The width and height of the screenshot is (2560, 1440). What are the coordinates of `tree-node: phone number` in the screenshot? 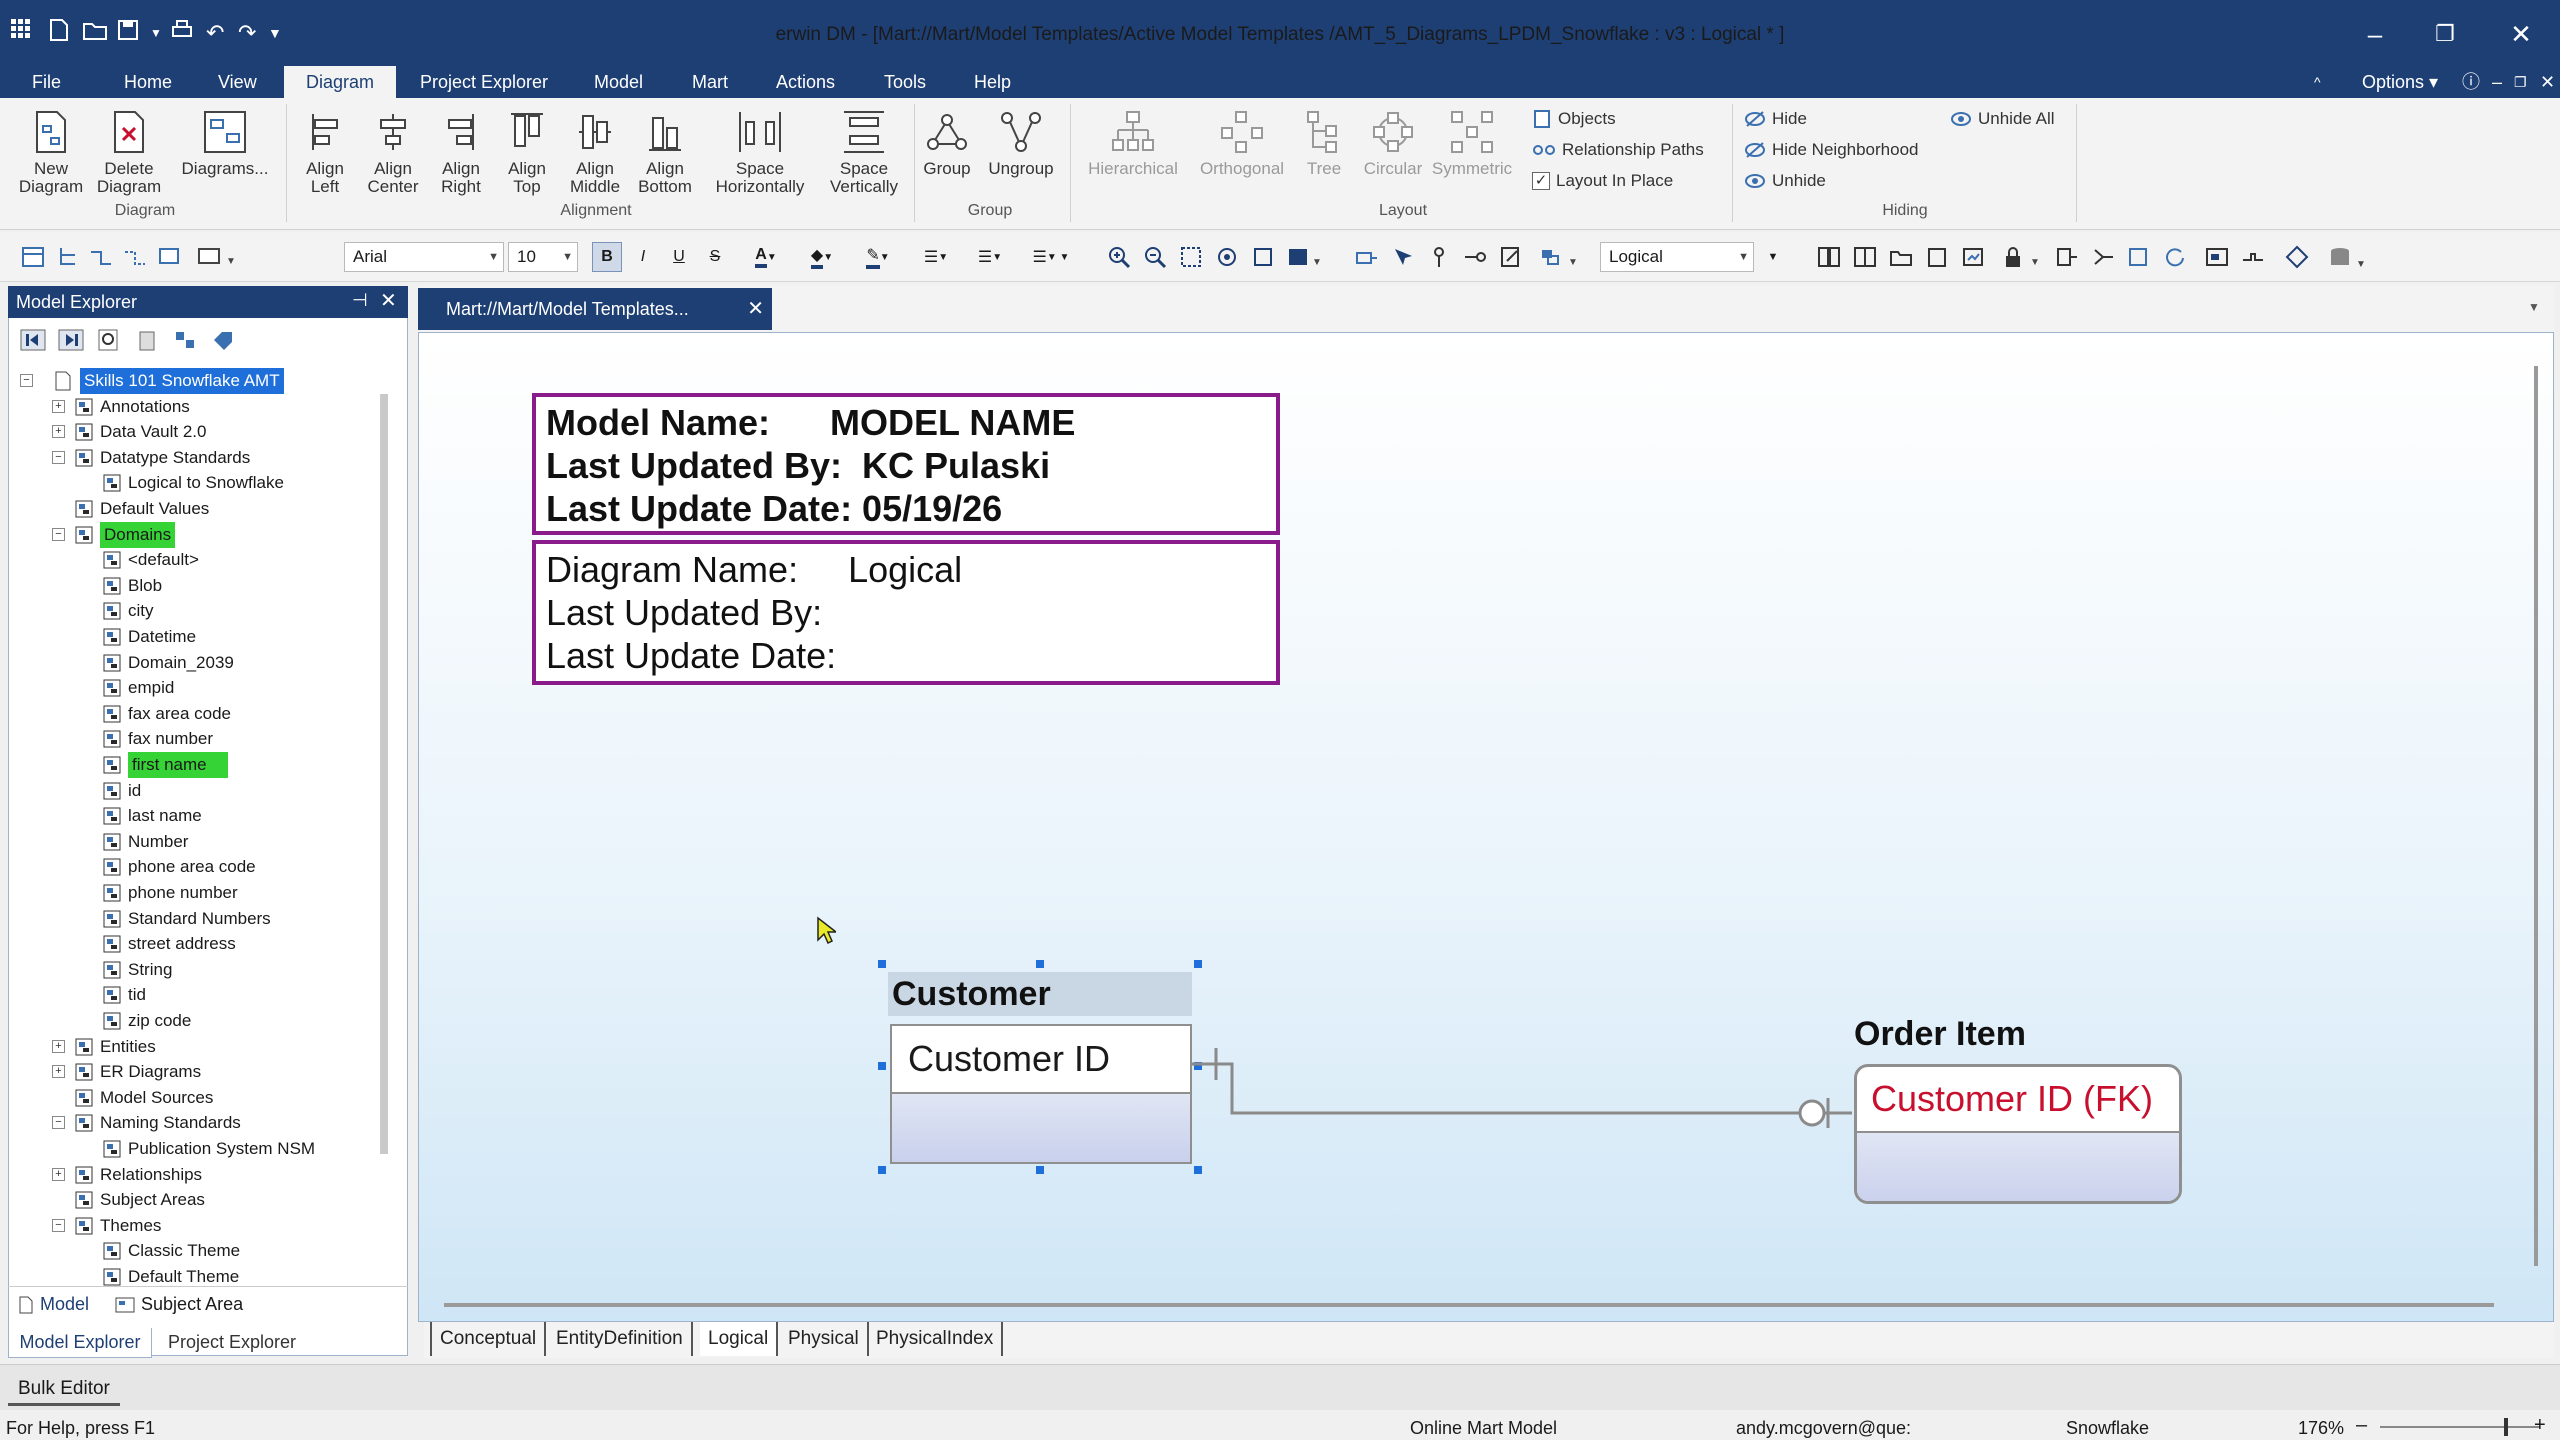 It's located at (200, 893).